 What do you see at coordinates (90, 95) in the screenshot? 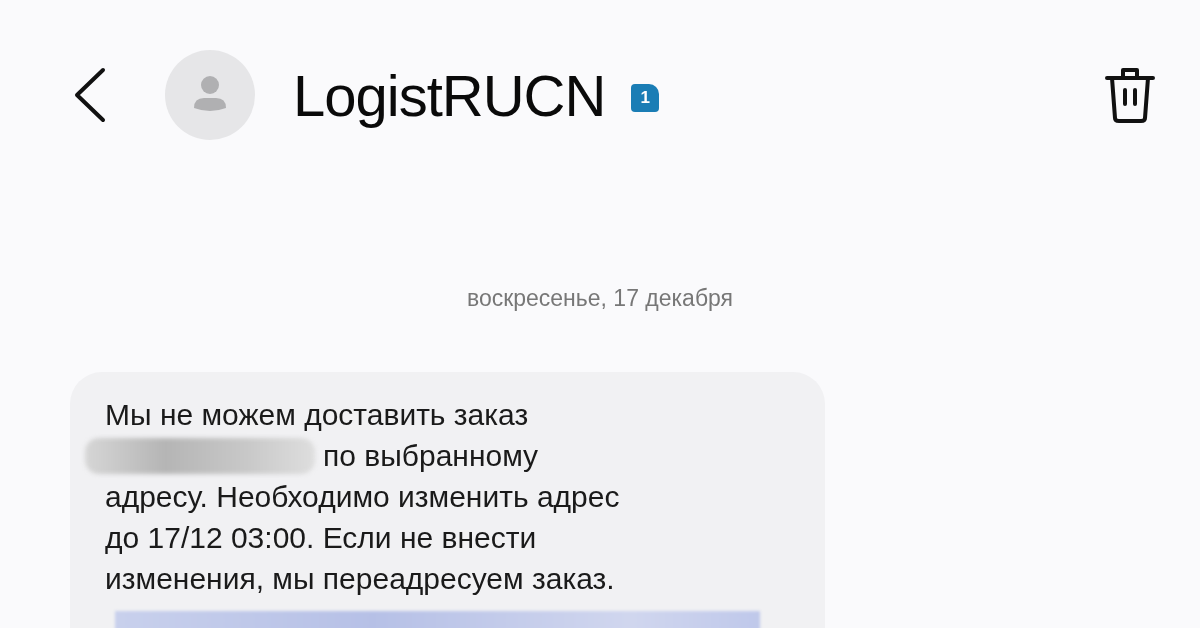
I see `back-icon` at bounding box center [90, 95].